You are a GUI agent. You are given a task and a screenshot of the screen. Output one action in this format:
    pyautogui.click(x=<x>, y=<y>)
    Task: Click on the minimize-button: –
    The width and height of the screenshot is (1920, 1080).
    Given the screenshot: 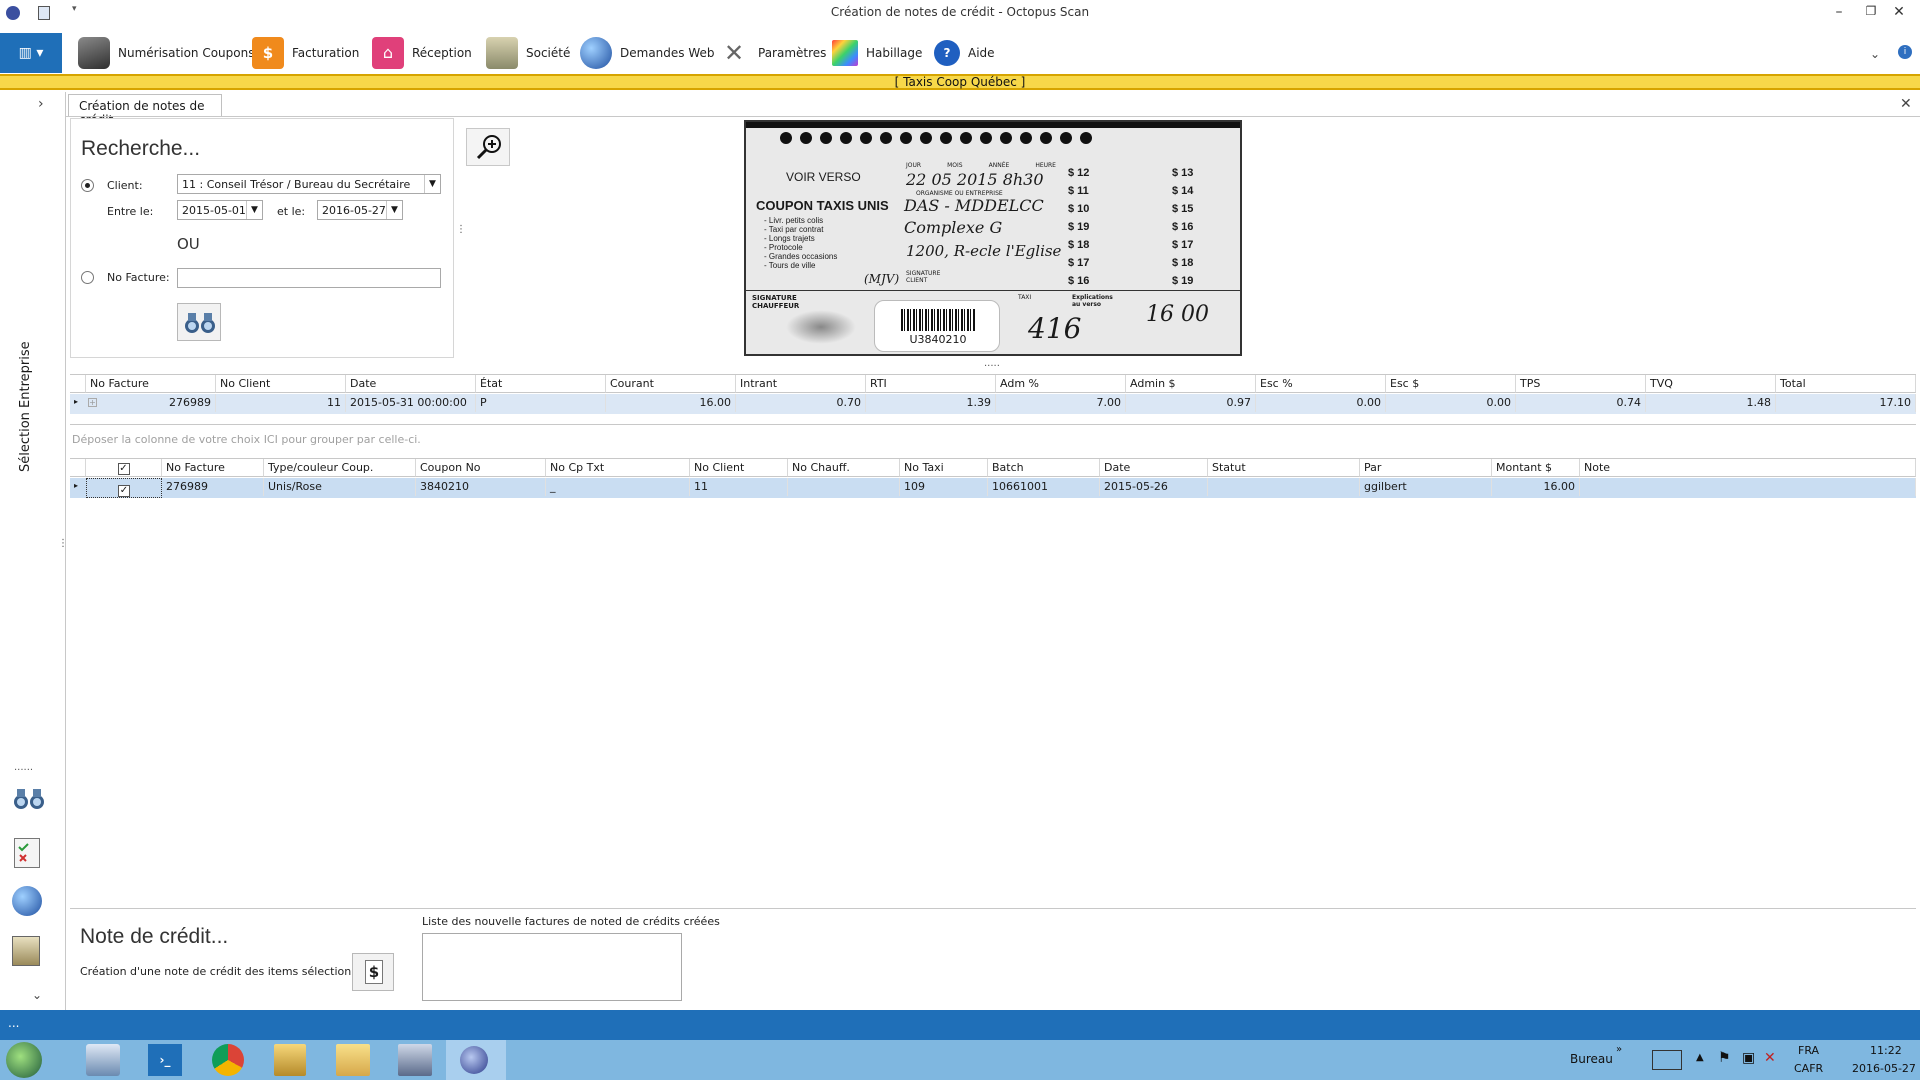 What is the action you would take?
    pyautogui.click(x=1839, y=13)
    